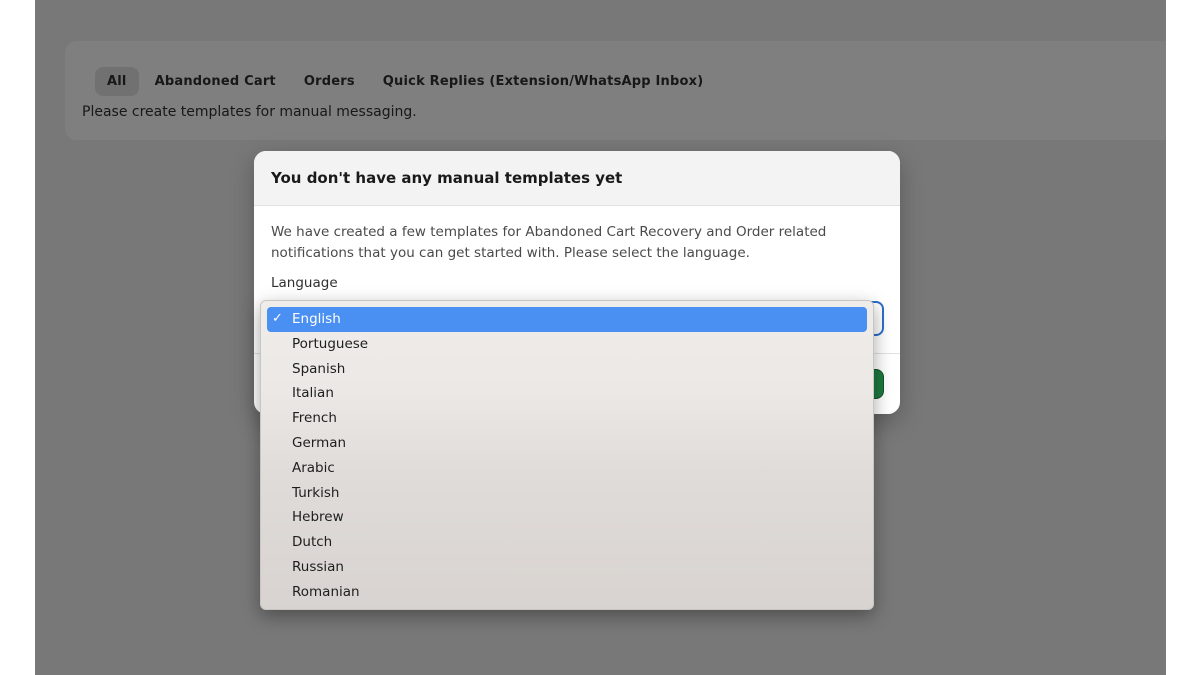 Image resolution: width=1200 pixels, height=675 pixels. Describe the element at coordinates (312, 542) in the screenshot. I see `language-option-label: Dutch` at that location.